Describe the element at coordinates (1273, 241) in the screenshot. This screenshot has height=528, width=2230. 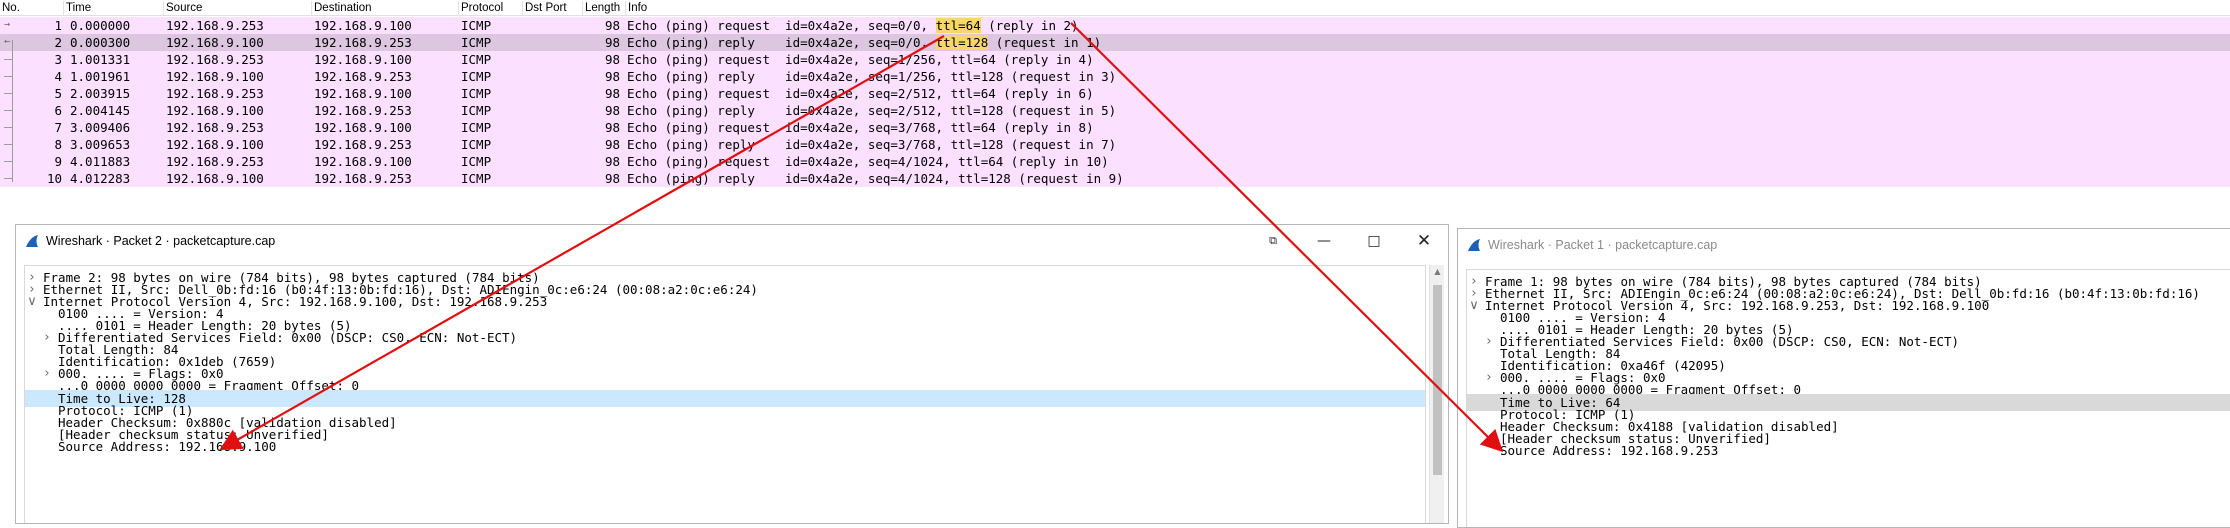
I see `restore-window-icon: ⧉` at that location.